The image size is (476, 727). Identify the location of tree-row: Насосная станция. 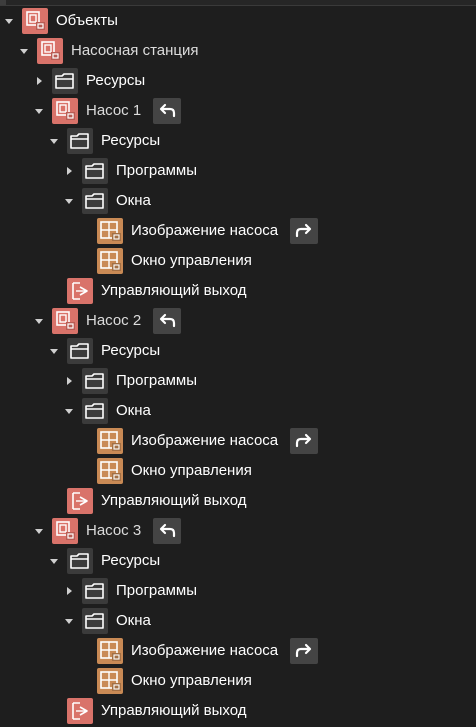
(238, 51).